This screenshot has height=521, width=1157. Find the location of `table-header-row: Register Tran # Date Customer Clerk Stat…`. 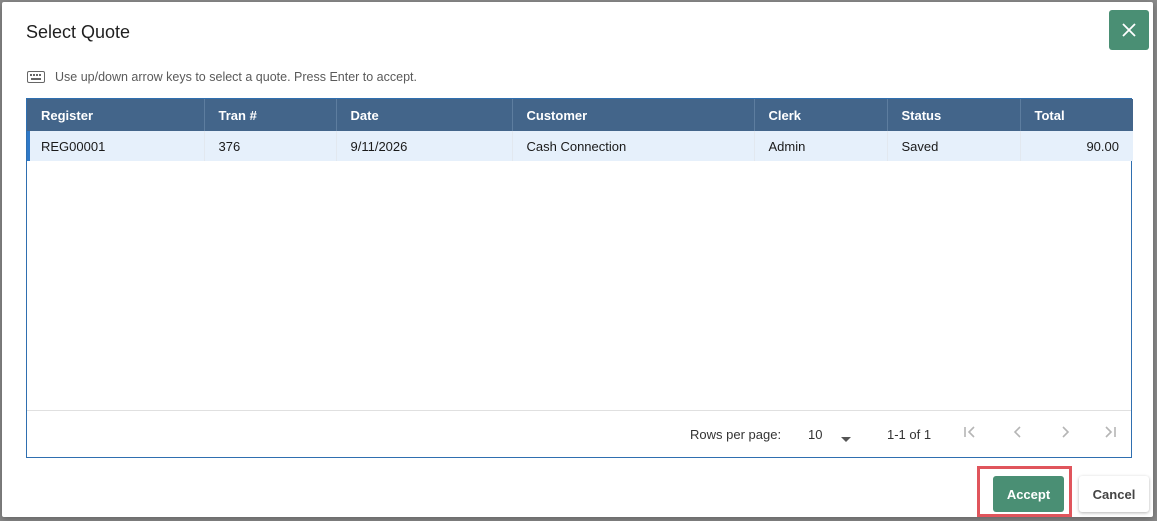

table-header-row: Register Tran # Date Customer Clerk Stat… is located at coordinates (580, 115).